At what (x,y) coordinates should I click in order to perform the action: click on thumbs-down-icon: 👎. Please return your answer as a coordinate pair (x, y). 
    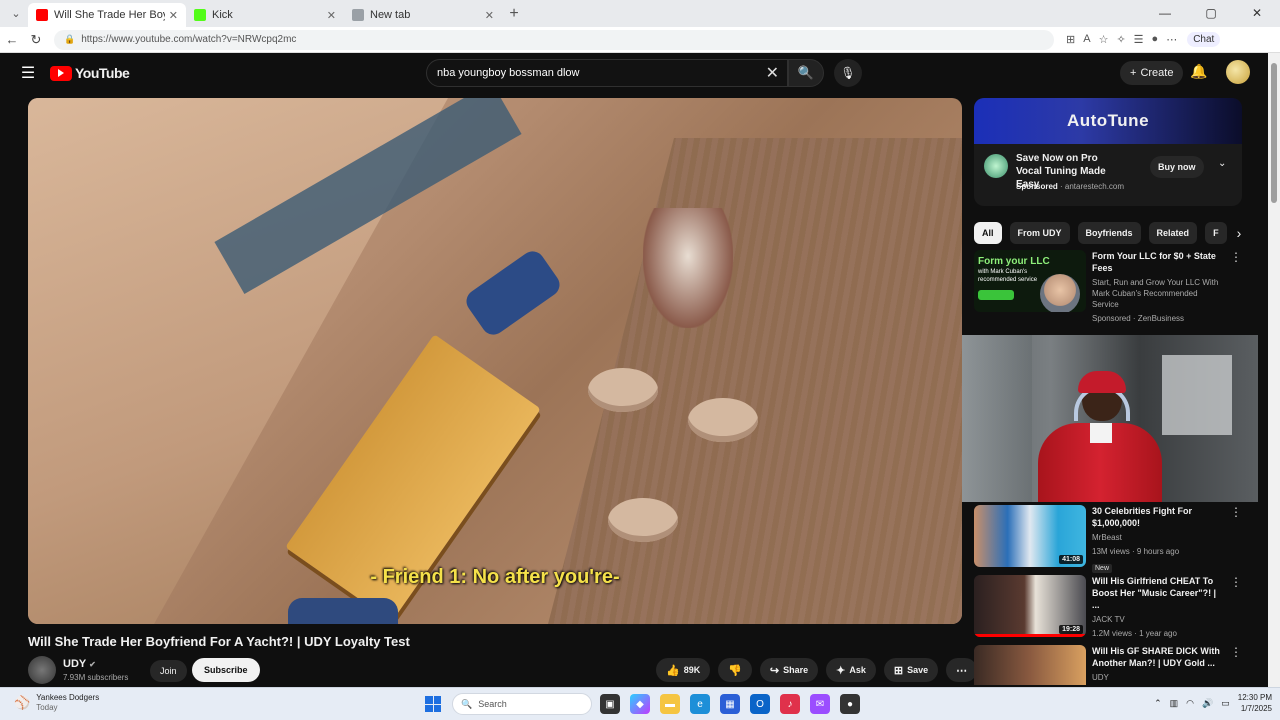
    Looking at the image, I should click on (735, 670).